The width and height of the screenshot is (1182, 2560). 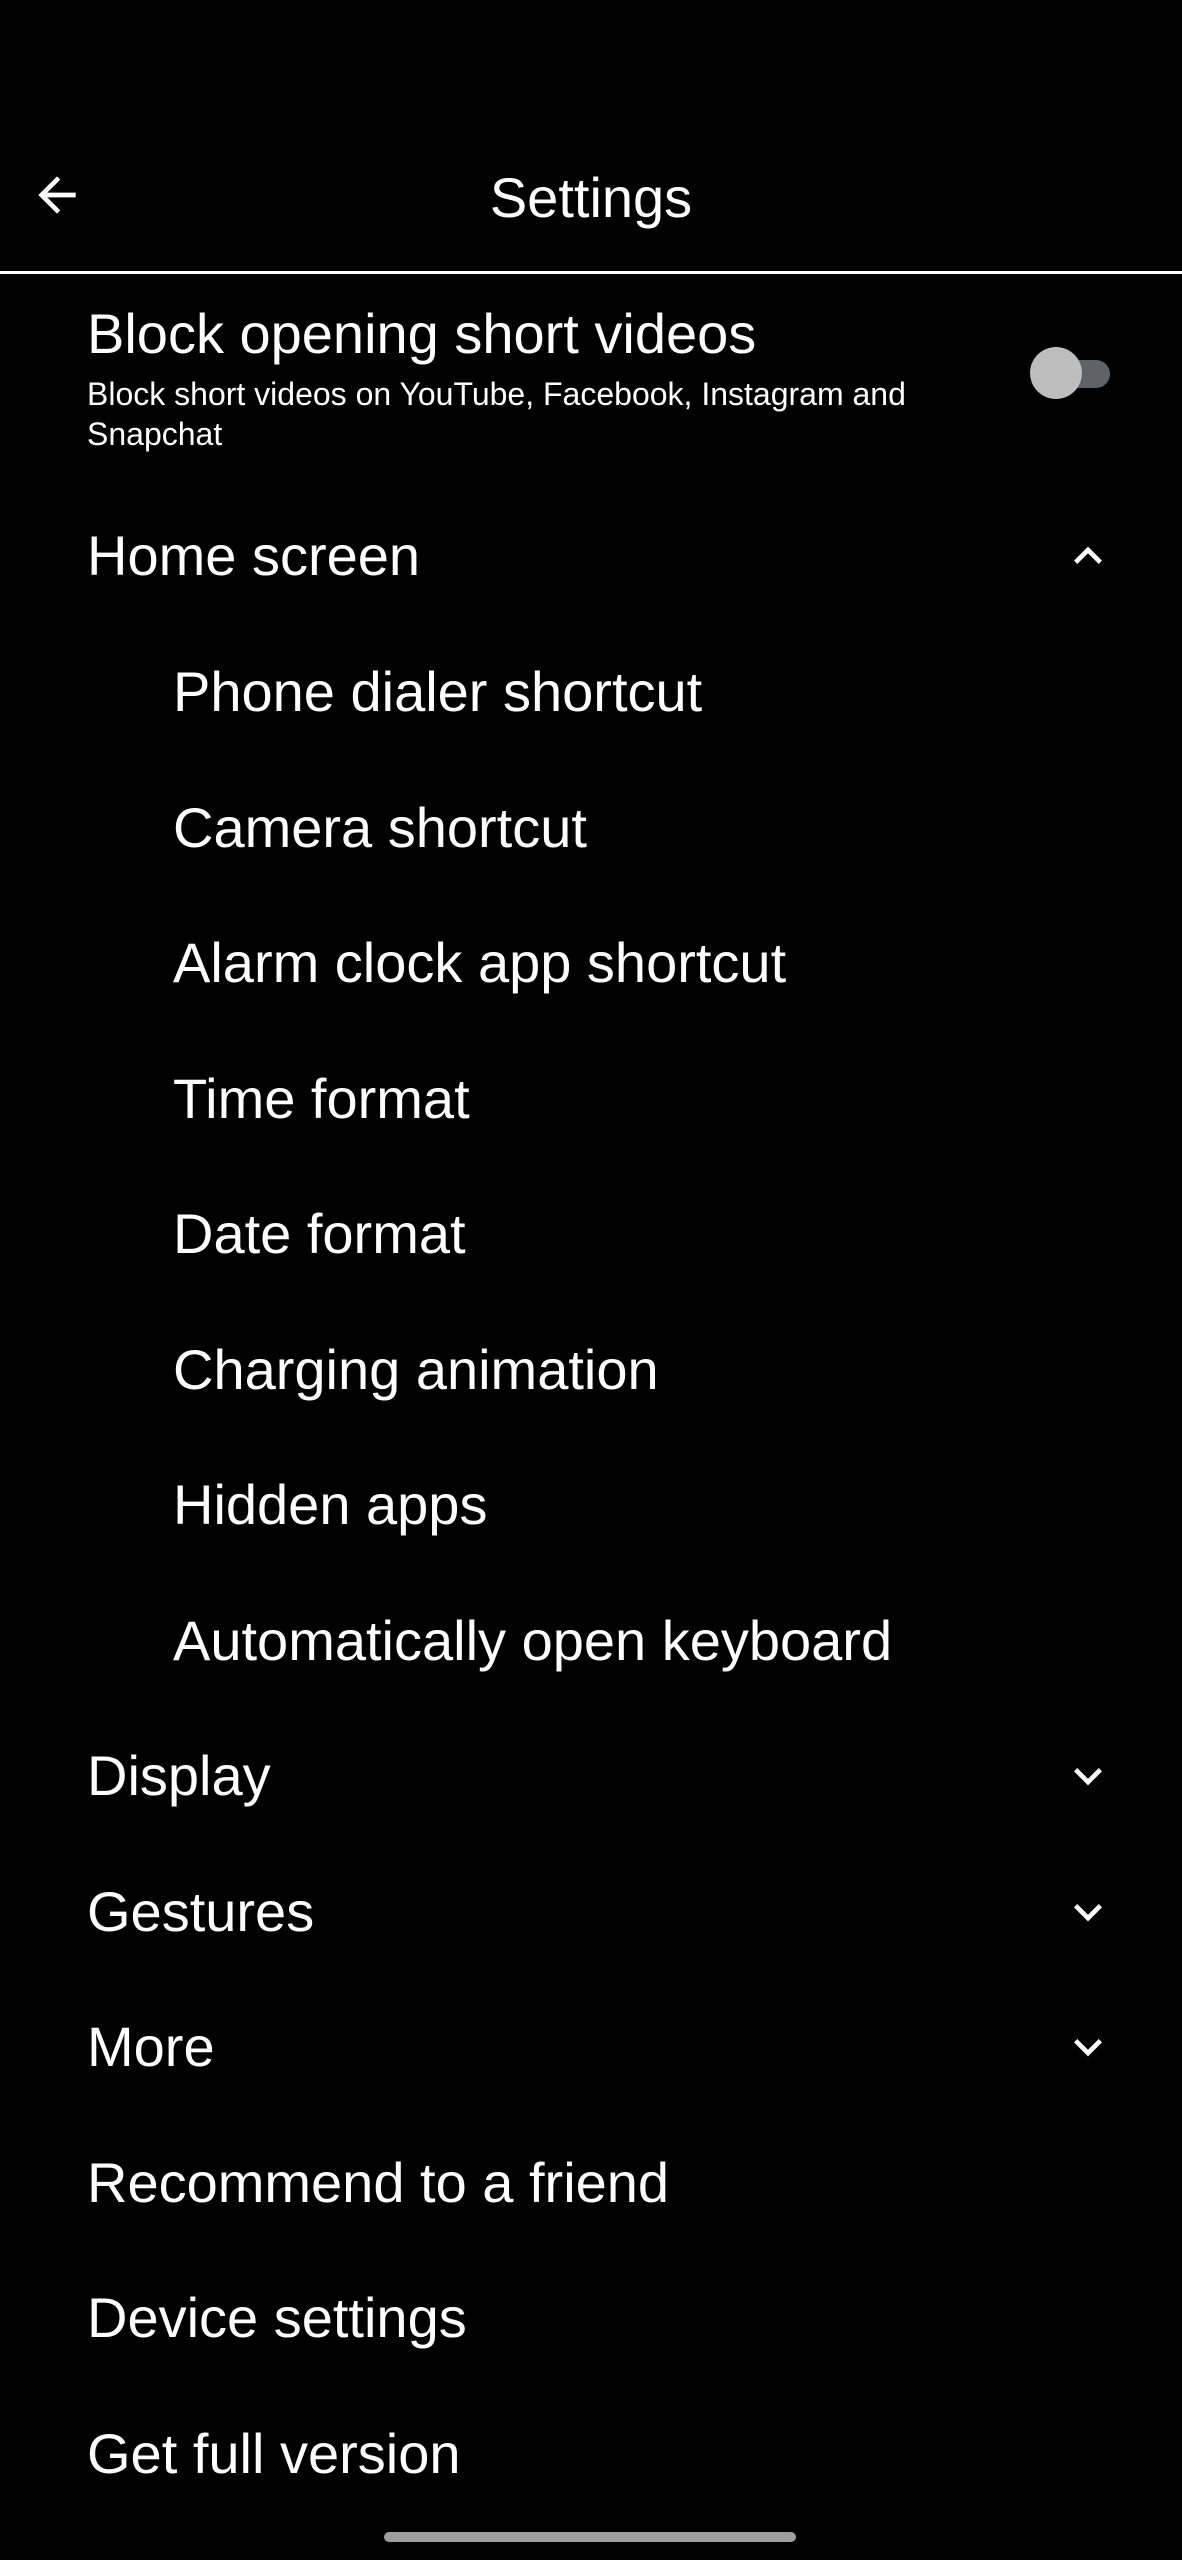 What do you see at coordinates (151, 2046) in the screenshot?
I see `section-label: More` at bounding box center [151, 2046].